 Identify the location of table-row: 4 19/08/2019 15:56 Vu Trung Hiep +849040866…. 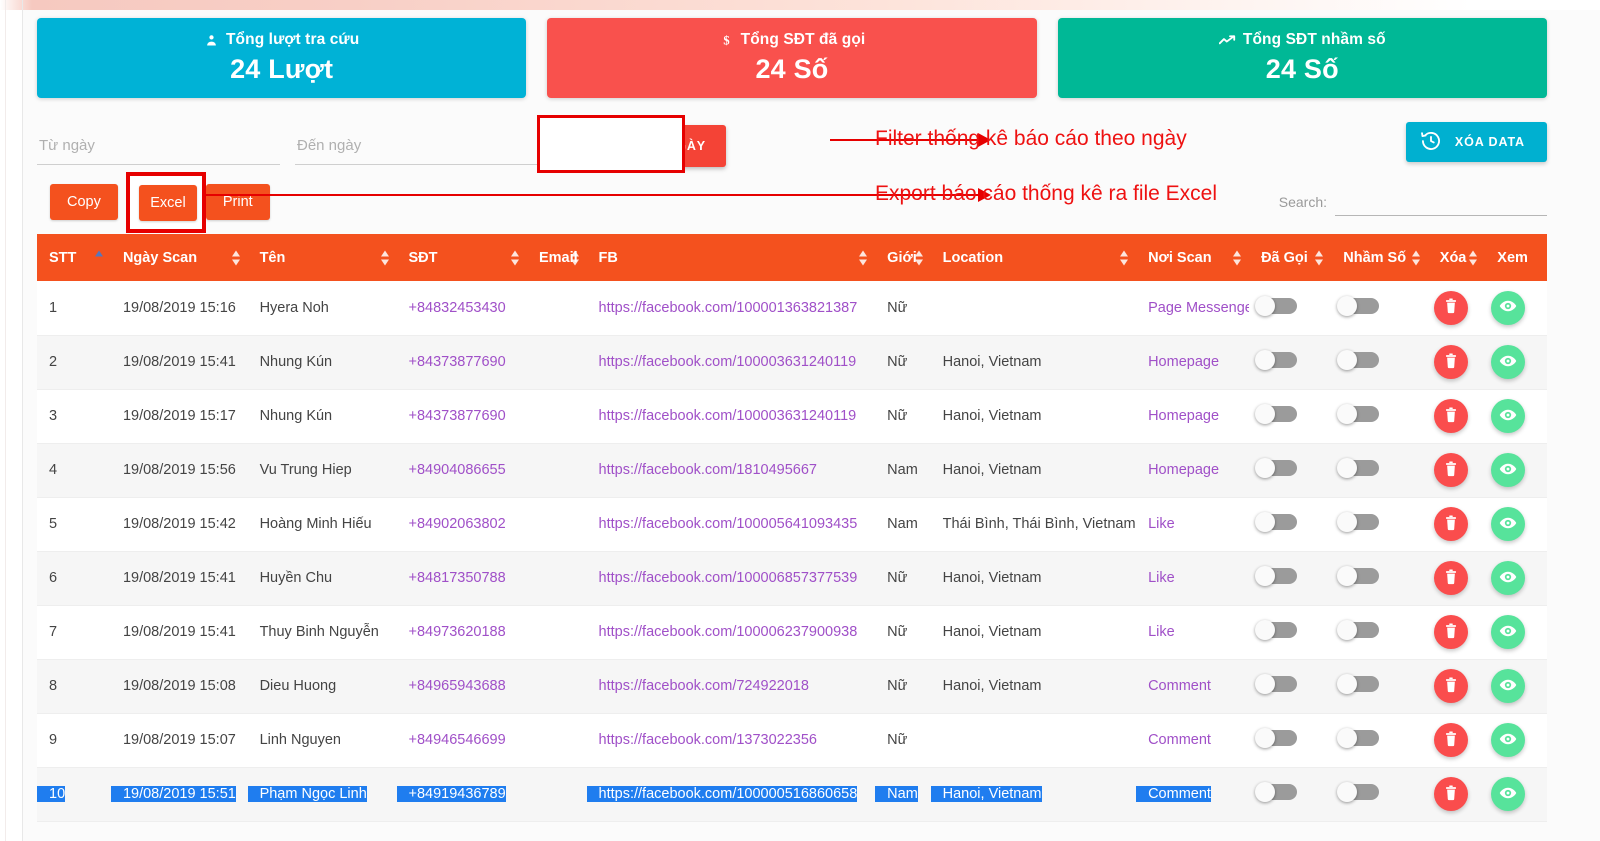
(792, 470).